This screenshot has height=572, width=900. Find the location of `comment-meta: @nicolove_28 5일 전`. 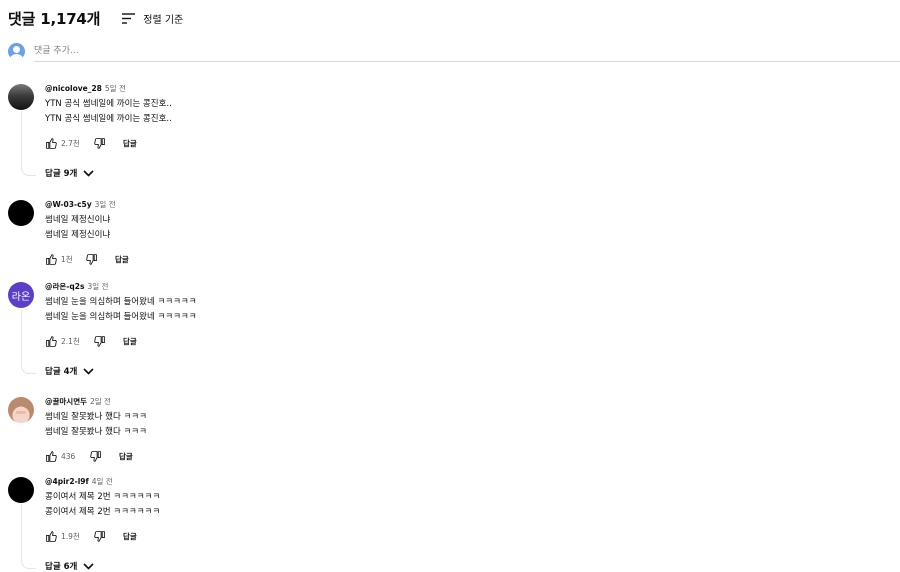

comment-meta: @nicolove_28 5일 전 is located at coordinates (108, 89).